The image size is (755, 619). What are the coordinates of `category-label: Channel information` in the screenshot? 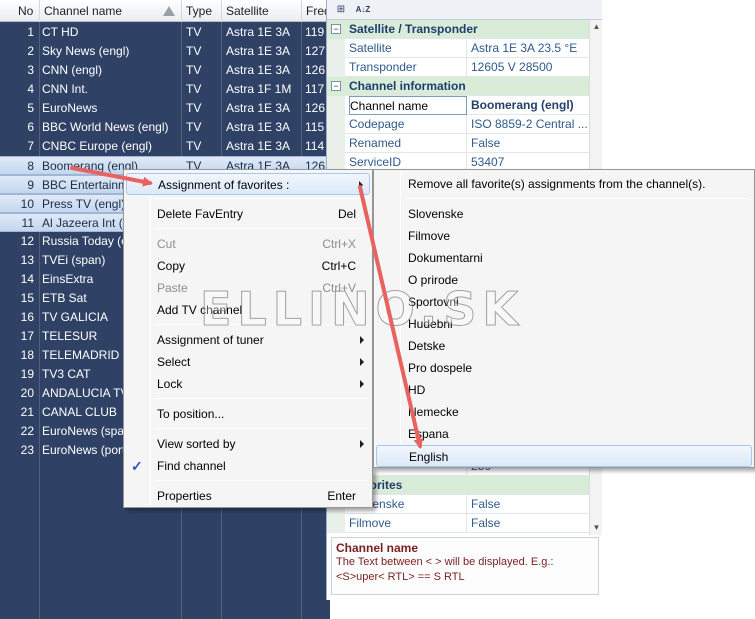 It's located at (407, 86).